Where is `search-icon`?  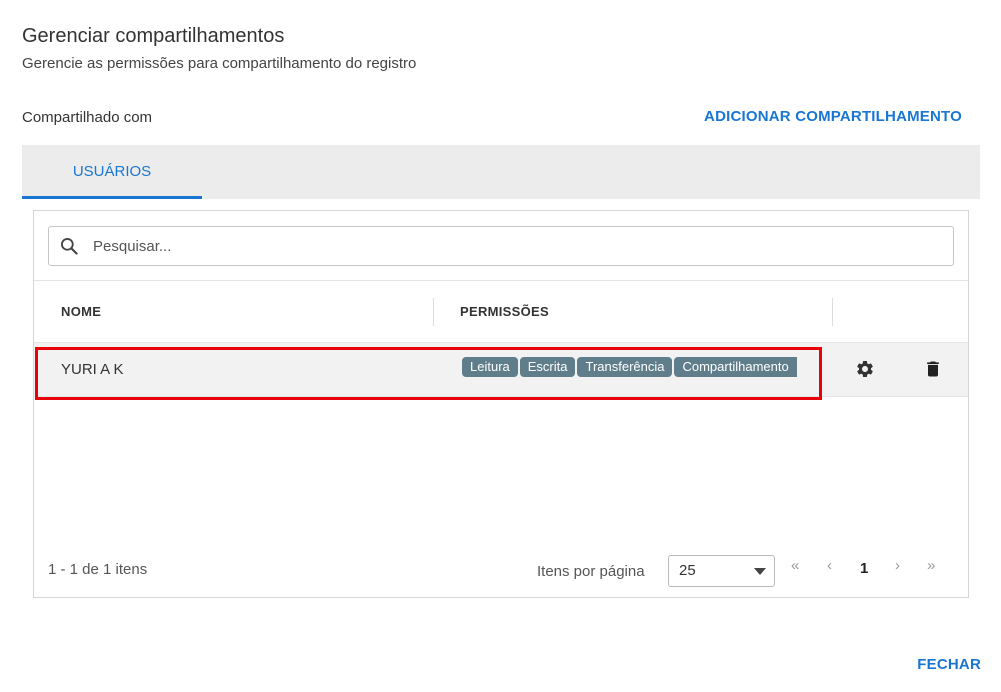
search-icon is located at coordinates (69, 246).